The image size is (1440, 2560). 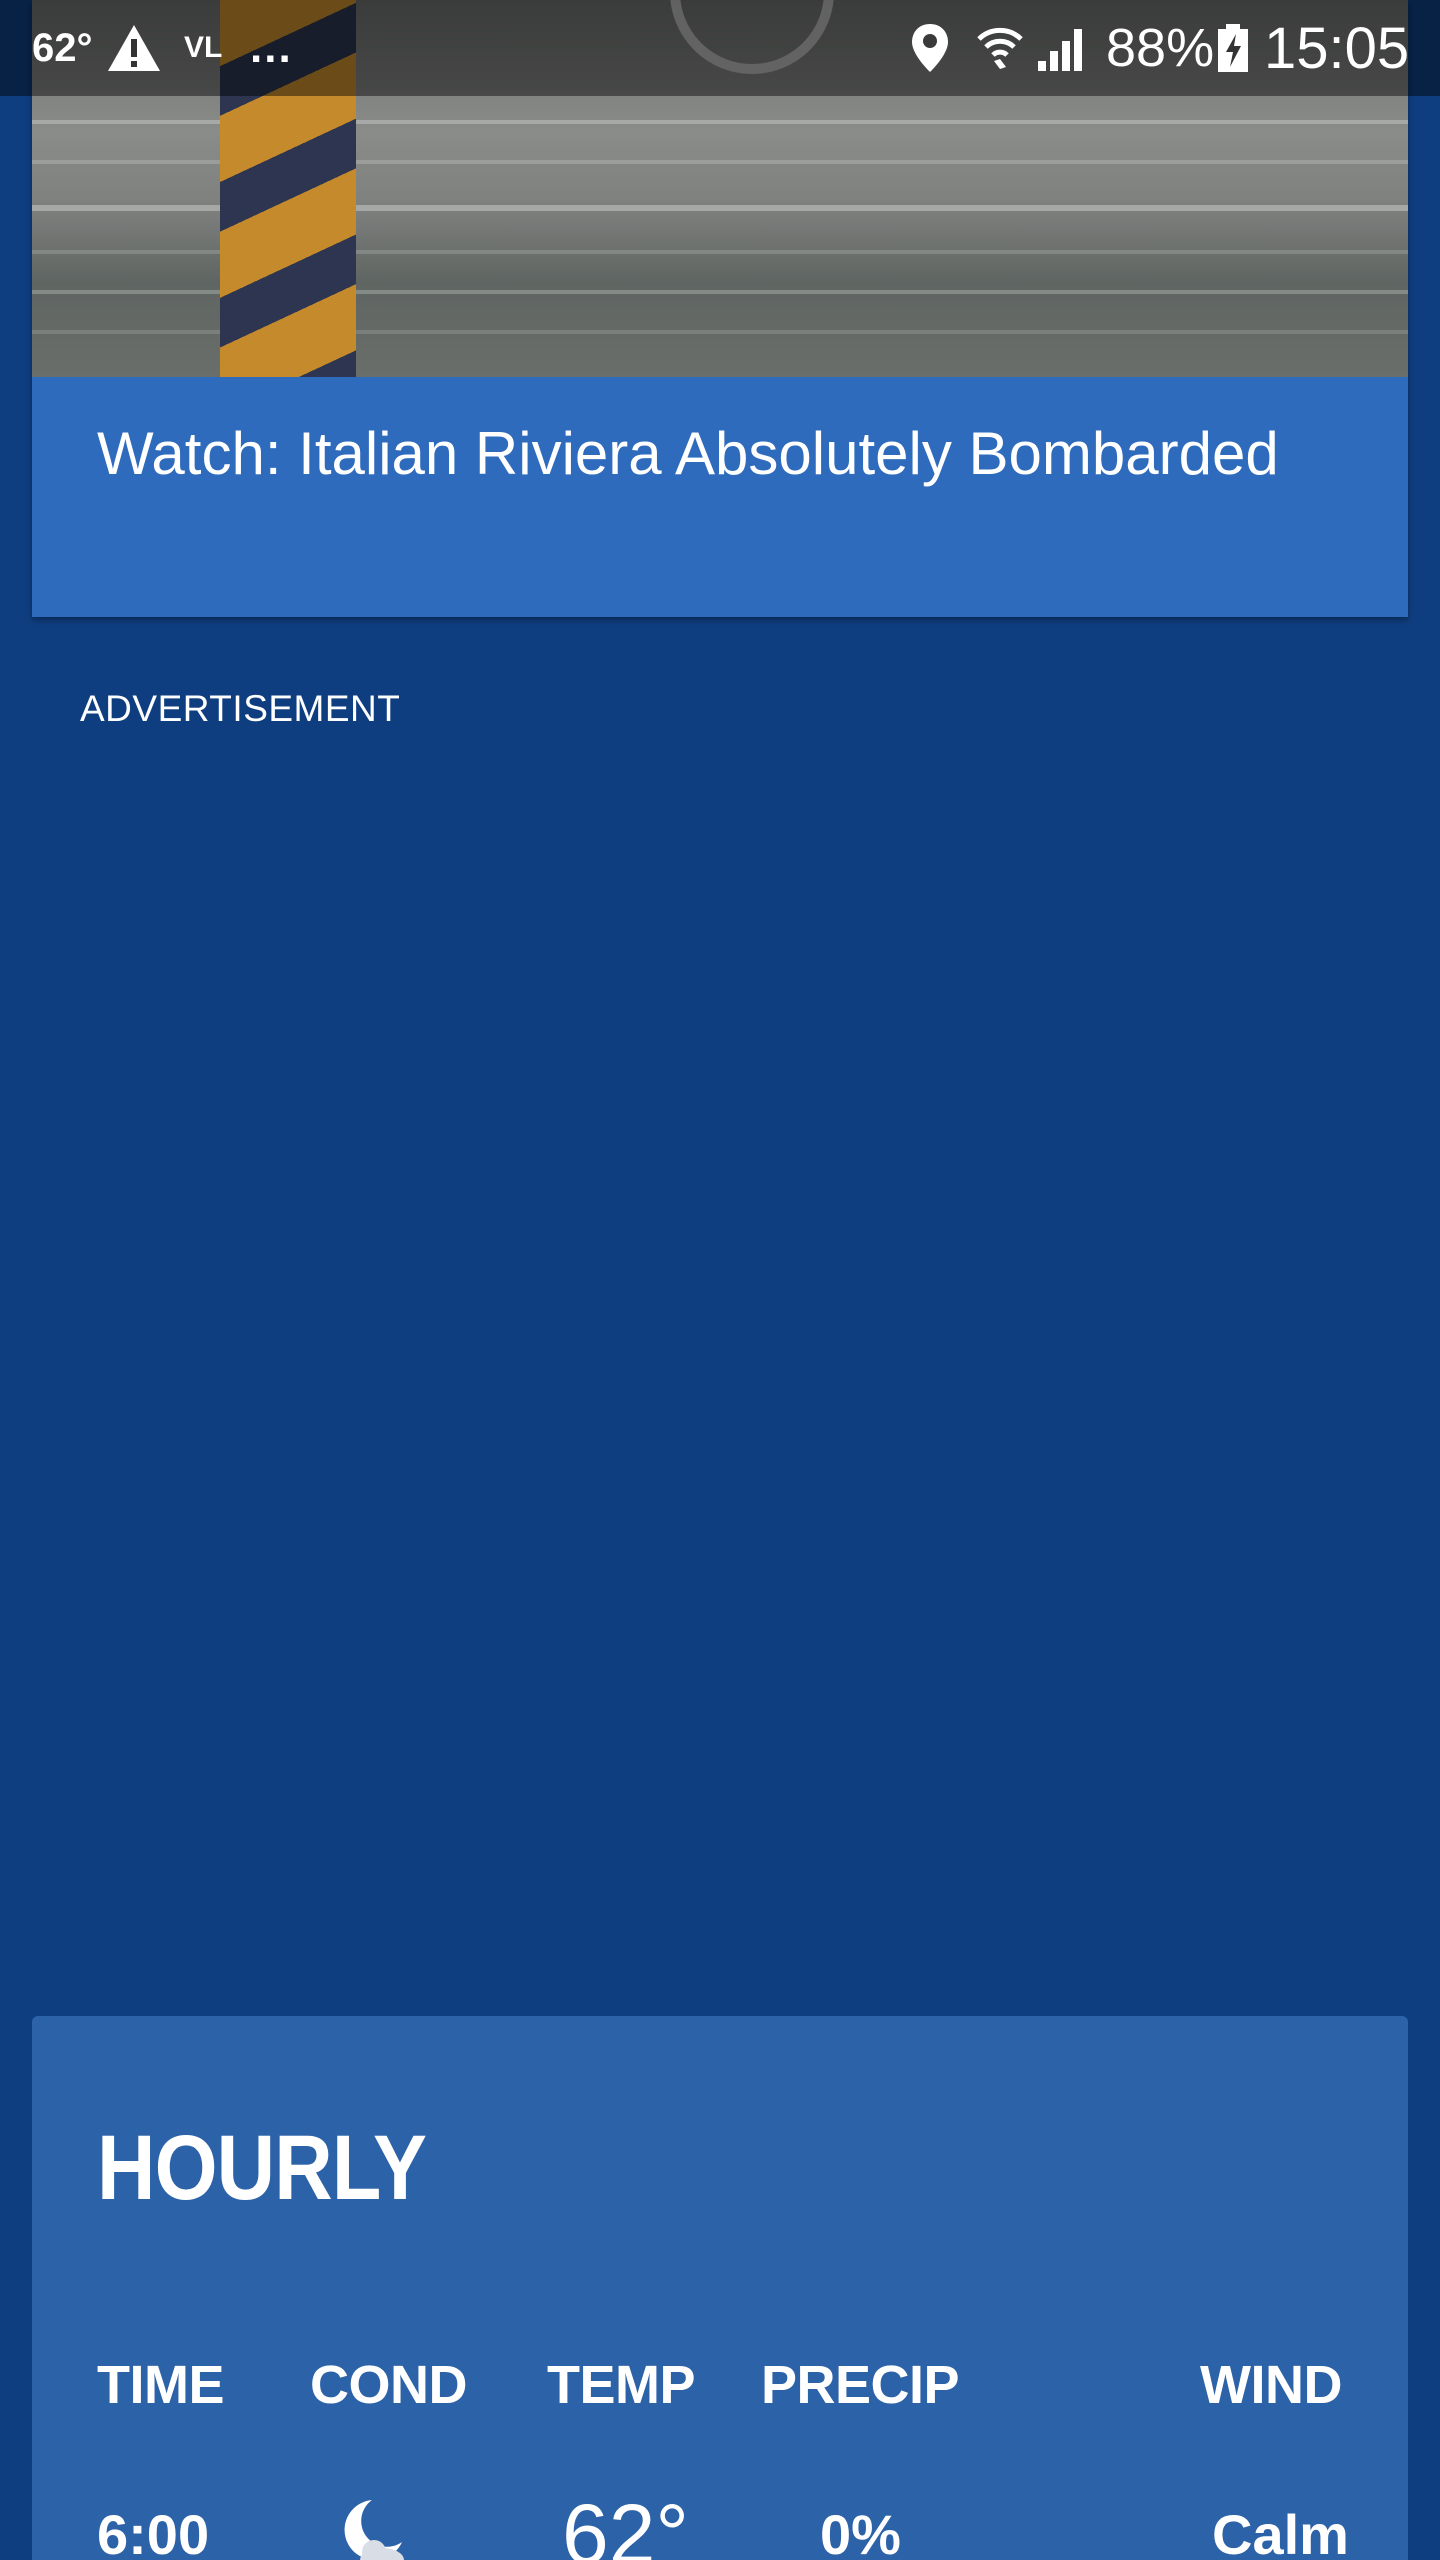 What do you see at coordinates (930, 48) in the screenshot?
I see `location-icon` at bounding box center [930, 48].